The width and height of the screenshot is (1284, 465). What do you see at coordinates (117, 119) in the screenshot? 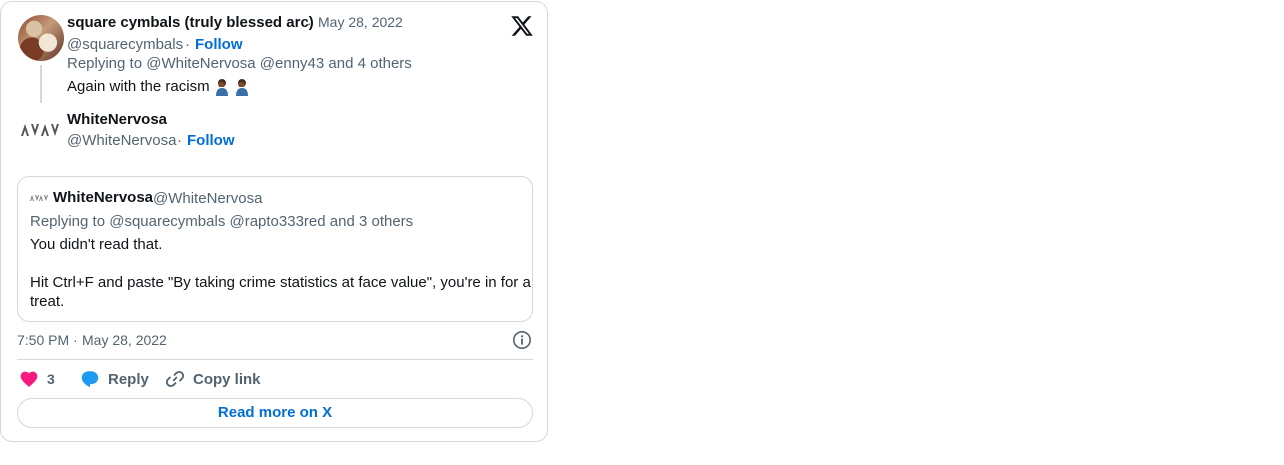
I see `parent-author-name: WhiteNervosa` at bounding box center [117, 119].